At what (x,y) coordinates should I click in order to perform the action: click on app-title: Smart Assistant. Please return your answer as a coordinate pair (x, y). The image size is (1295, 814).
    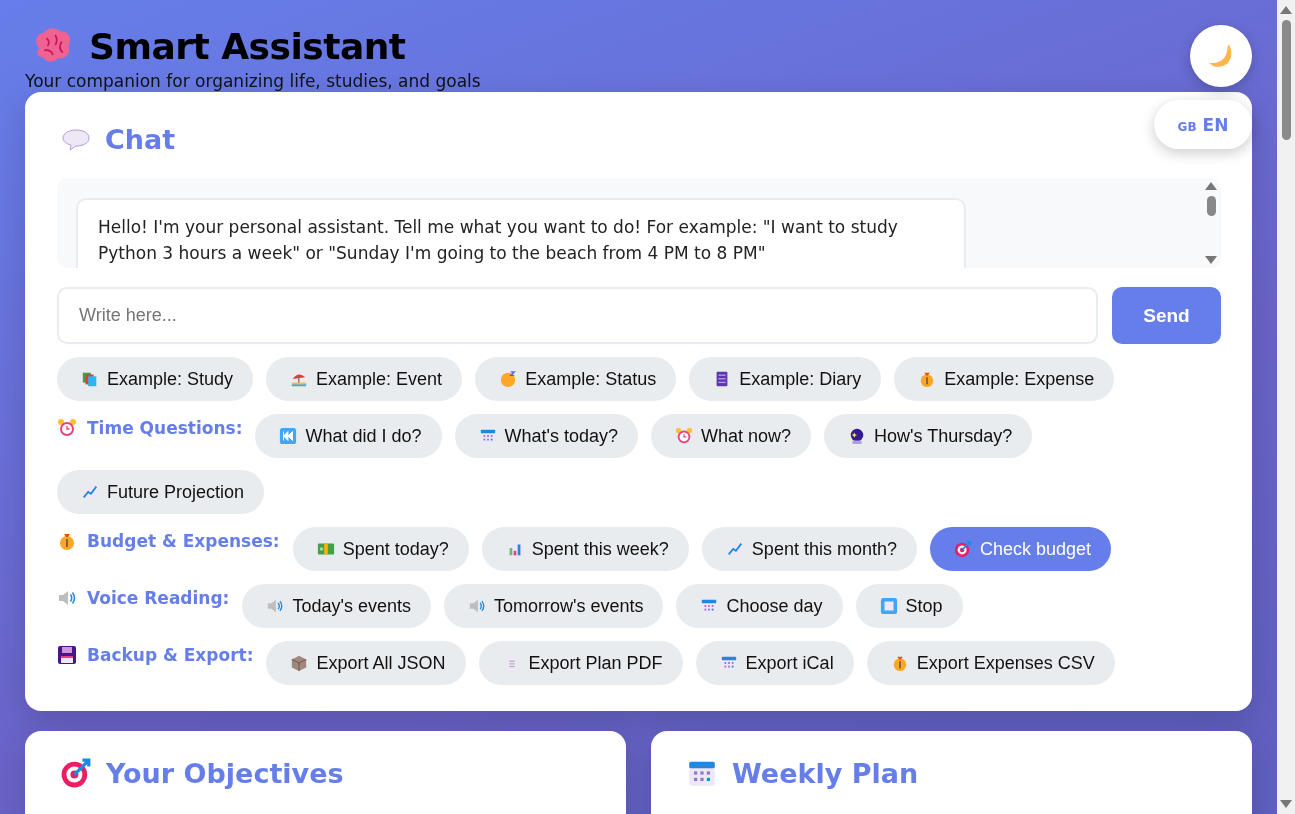
    Looking at the image, I should click on (247, 46).